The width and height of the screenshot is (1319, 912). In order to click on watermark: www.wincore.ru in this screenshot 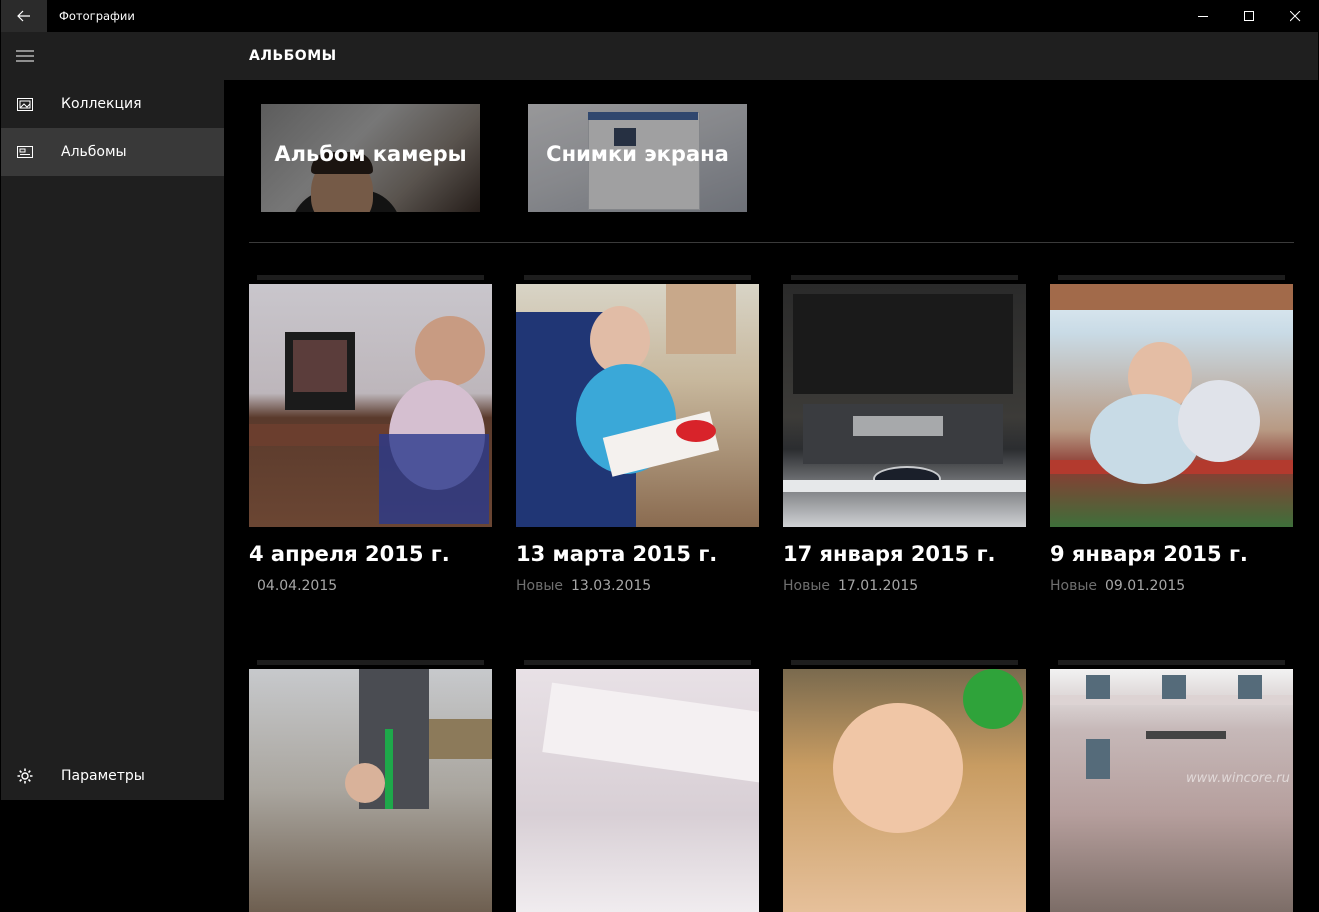, I will do `click(1238, 778)`.